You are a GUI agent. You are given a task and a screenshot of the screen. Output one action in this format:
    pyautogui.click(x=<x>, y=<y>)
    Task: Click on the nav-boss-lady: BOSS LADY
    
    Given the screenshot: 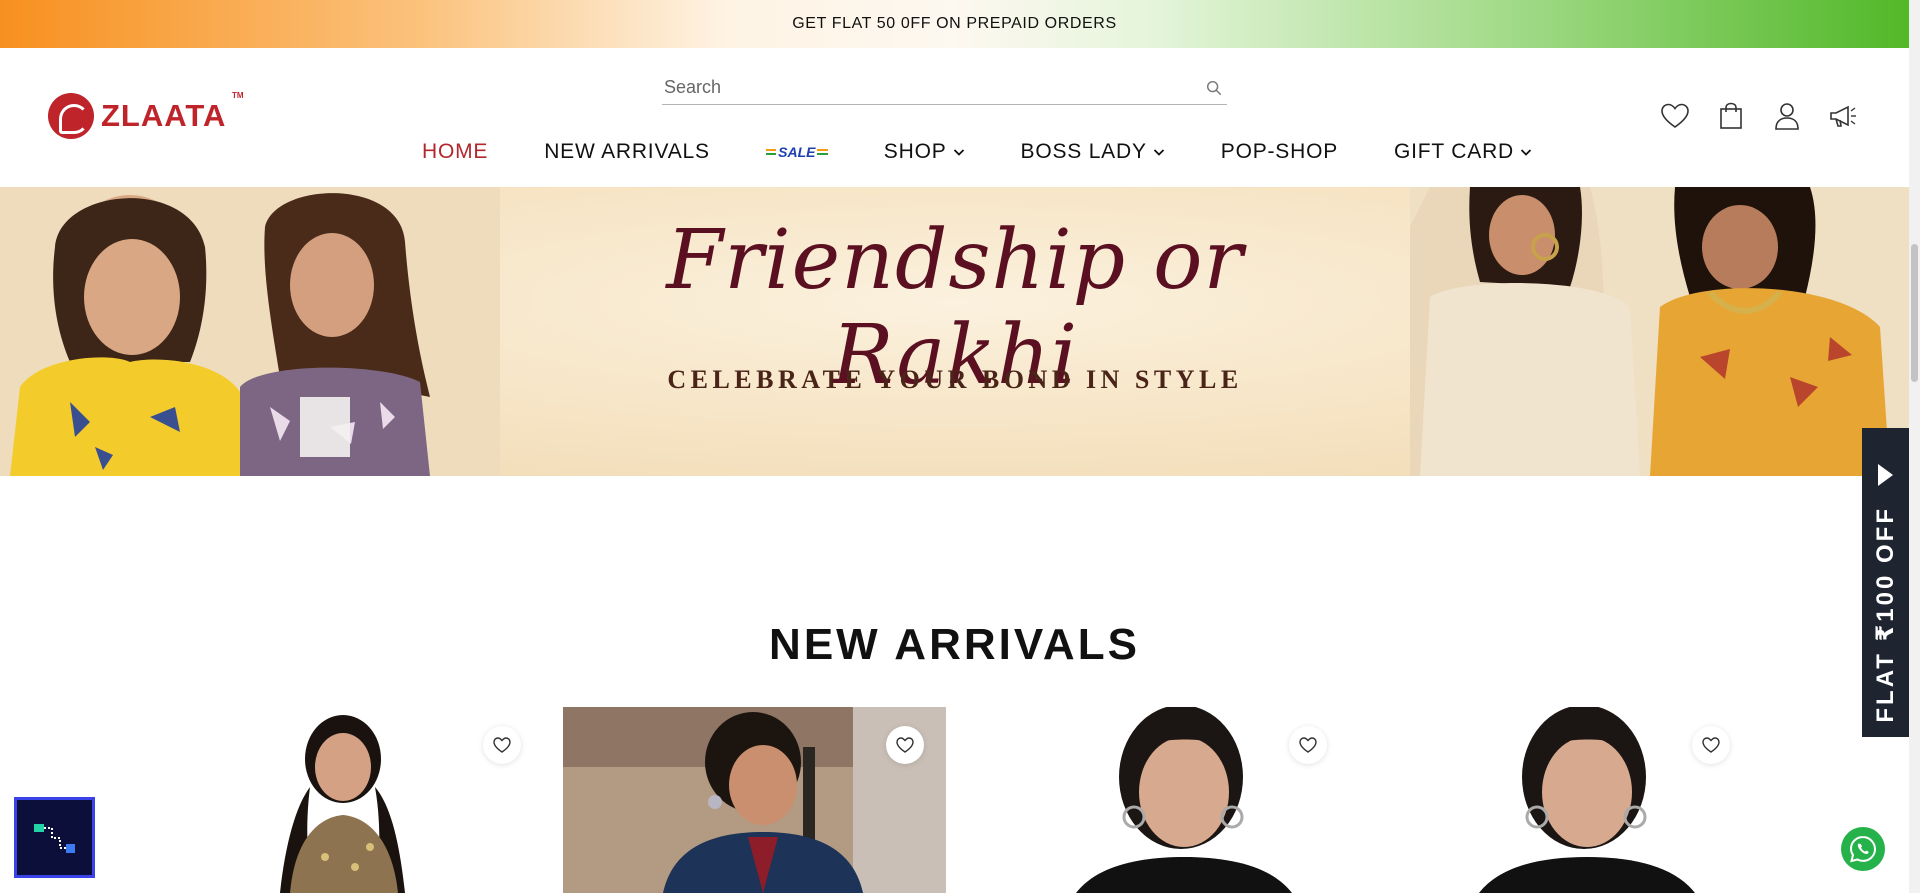 What is the action you would take?
    pyautogui.click(x=1093, y=152)
    